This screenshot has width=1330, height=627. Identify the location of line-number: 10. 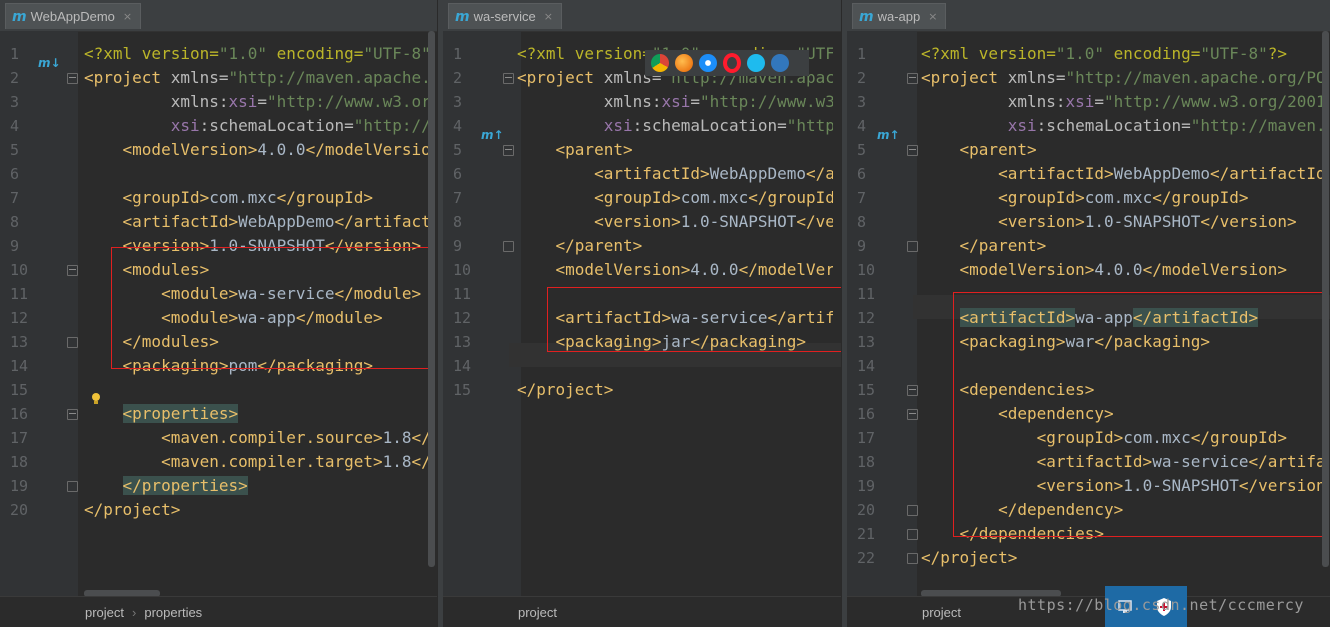
(866, 270).